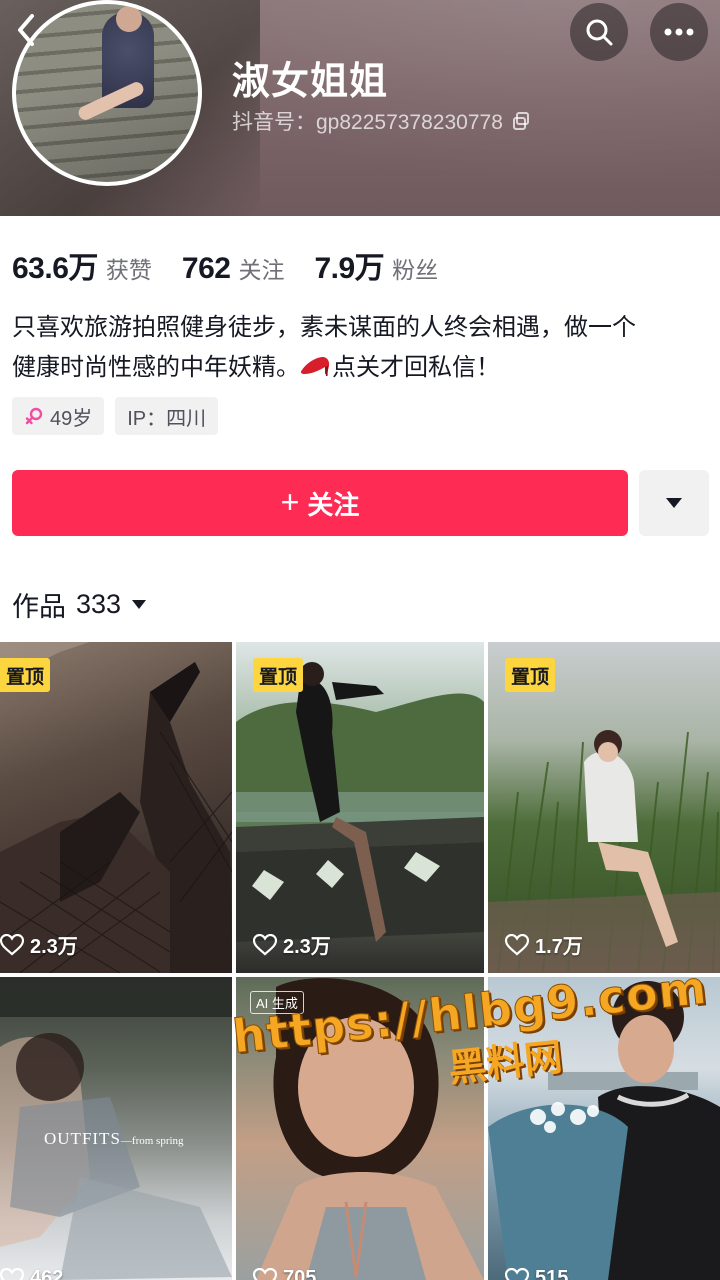 This screenshot has height=1280, width=720. What do you see at coordinates (310, 82) in the screenshot?
I see `profile-nickname: 淑女姐姐` at bounding box center [310, 82].